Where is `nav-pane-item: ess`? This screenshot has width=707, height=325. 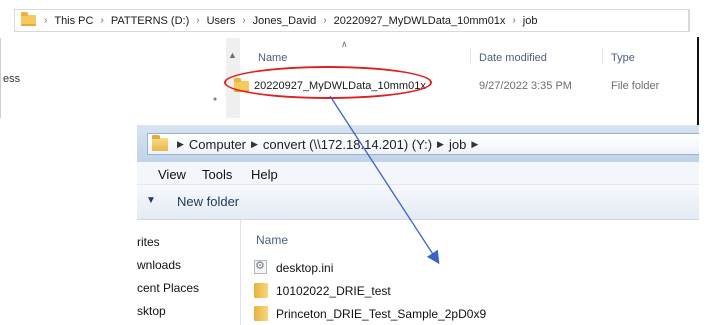
nav-pane-item: ess is located at coordinates (11, 79).